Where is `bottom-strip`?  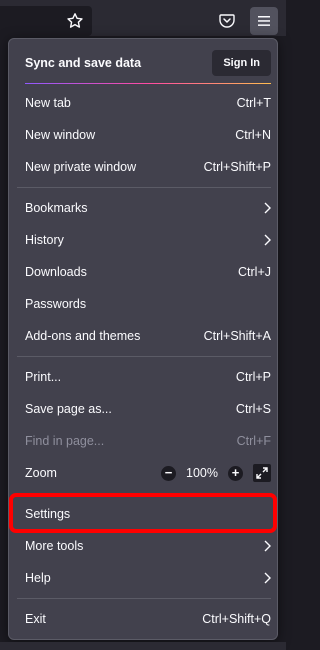
bottom-strip is located at coordinates (143, 646).